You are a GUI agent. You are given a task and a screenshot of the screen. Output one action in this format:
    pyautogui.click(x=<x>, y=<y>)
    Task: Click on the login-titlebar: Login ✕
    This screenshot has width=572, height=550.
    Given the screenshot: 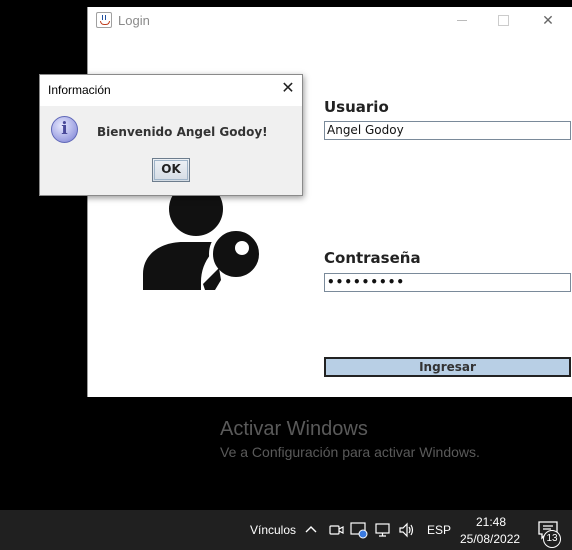 What is the action you would take?
    pyautogui.click(x=330, y=20)
    